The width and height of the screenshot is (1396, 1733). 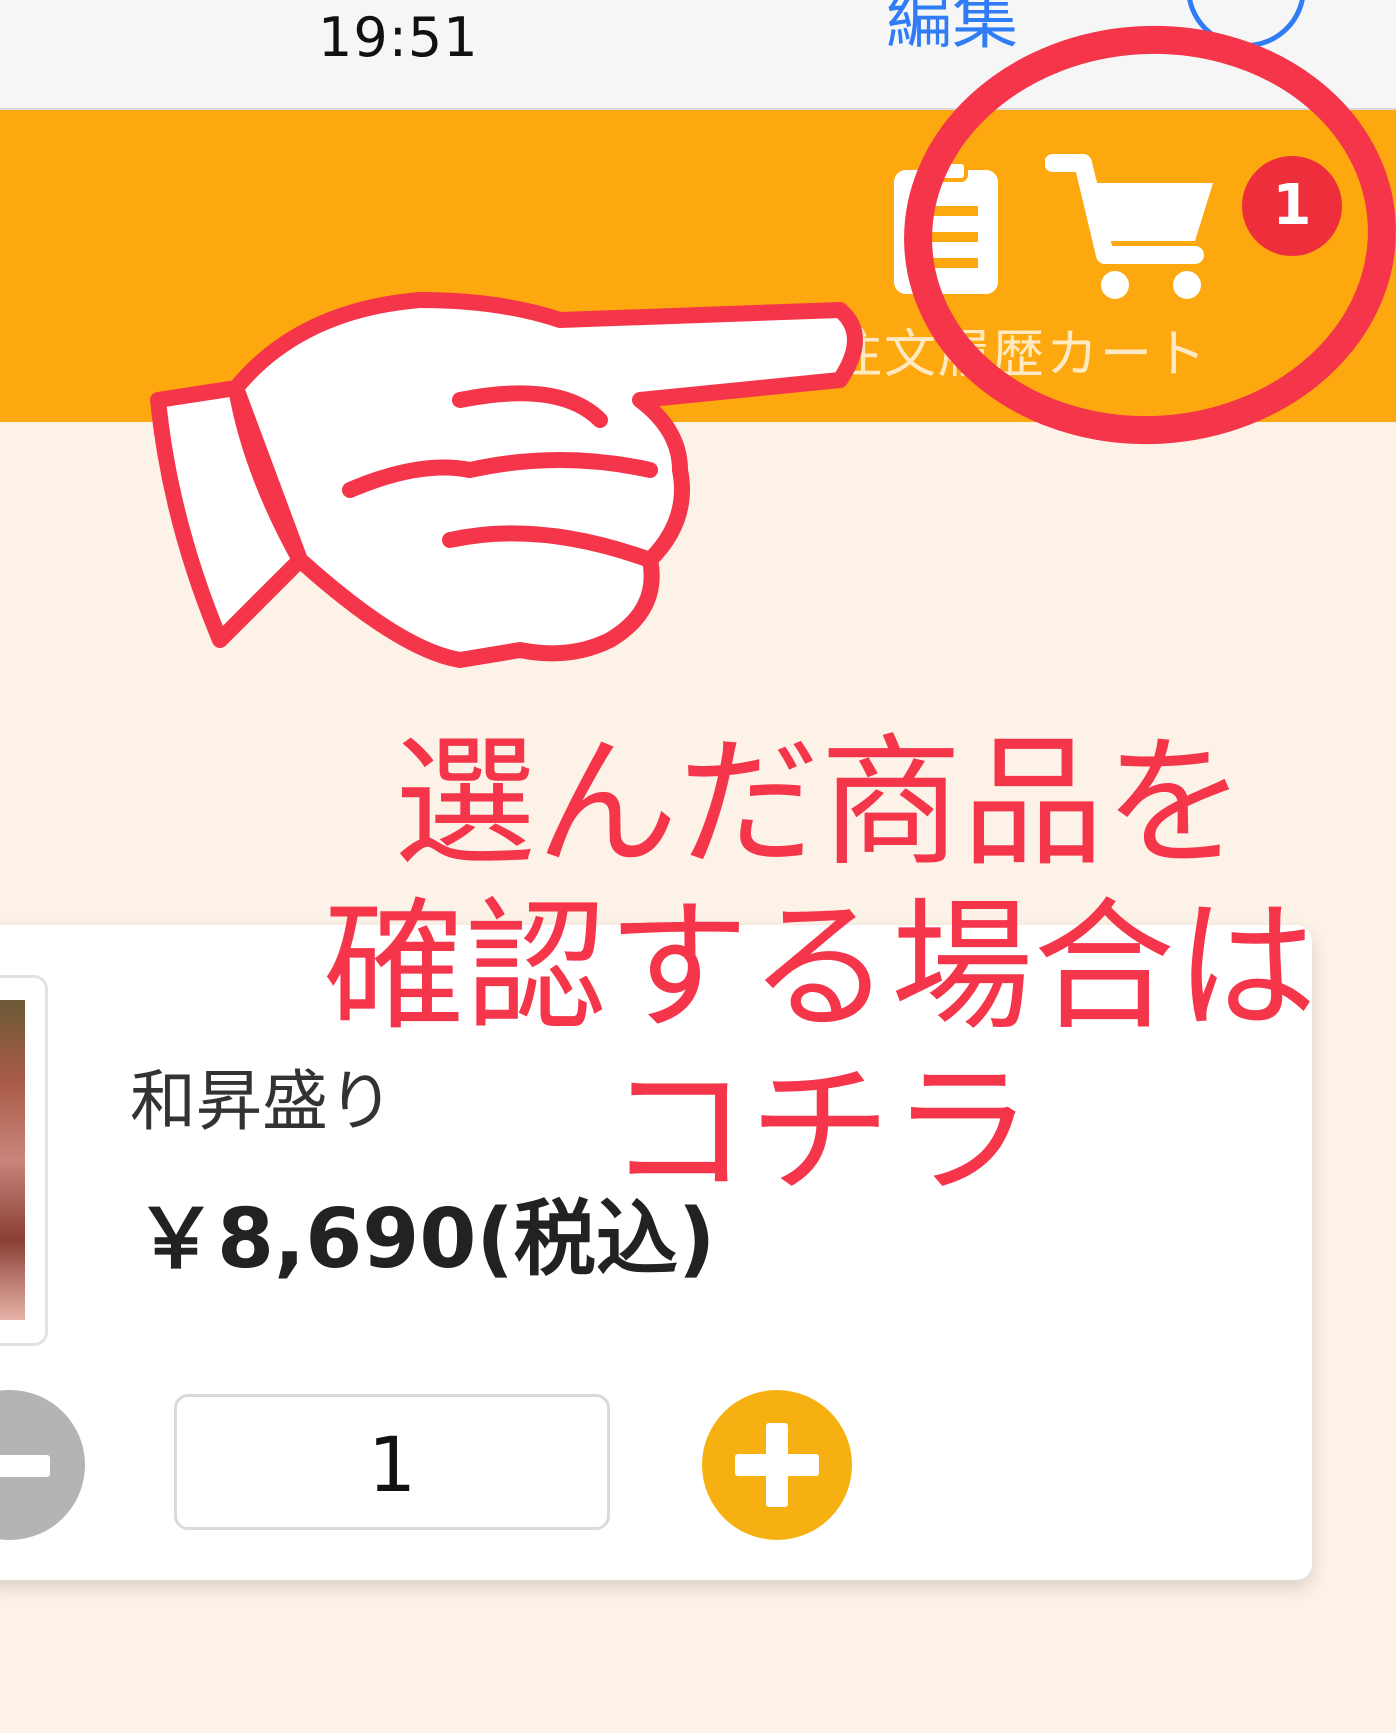 I want to click on status-bar: 19:51 編集, so click(x=698, y=55).